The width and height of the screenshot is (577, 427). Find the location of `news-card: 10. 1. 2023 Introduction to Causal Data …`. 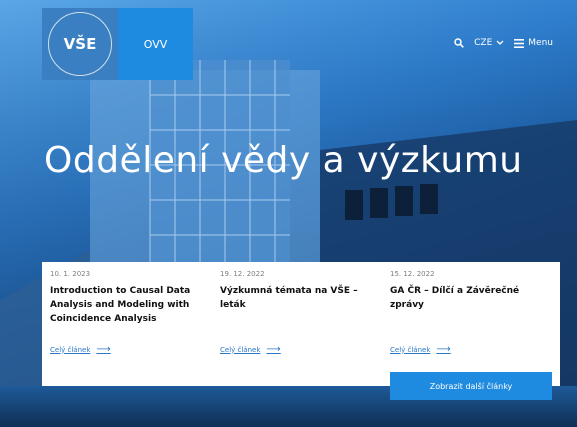

news-card: 10. 1. 2023 Introduction to Causal Data … is located at coordinates (130, 308).